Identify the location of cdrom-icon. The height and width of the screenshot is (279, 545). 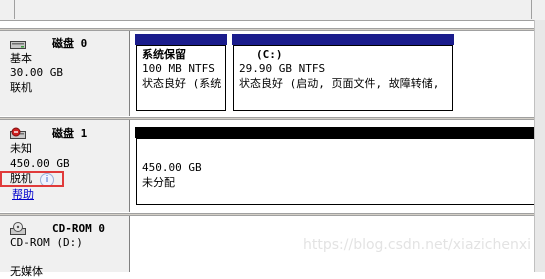
(18, 228).